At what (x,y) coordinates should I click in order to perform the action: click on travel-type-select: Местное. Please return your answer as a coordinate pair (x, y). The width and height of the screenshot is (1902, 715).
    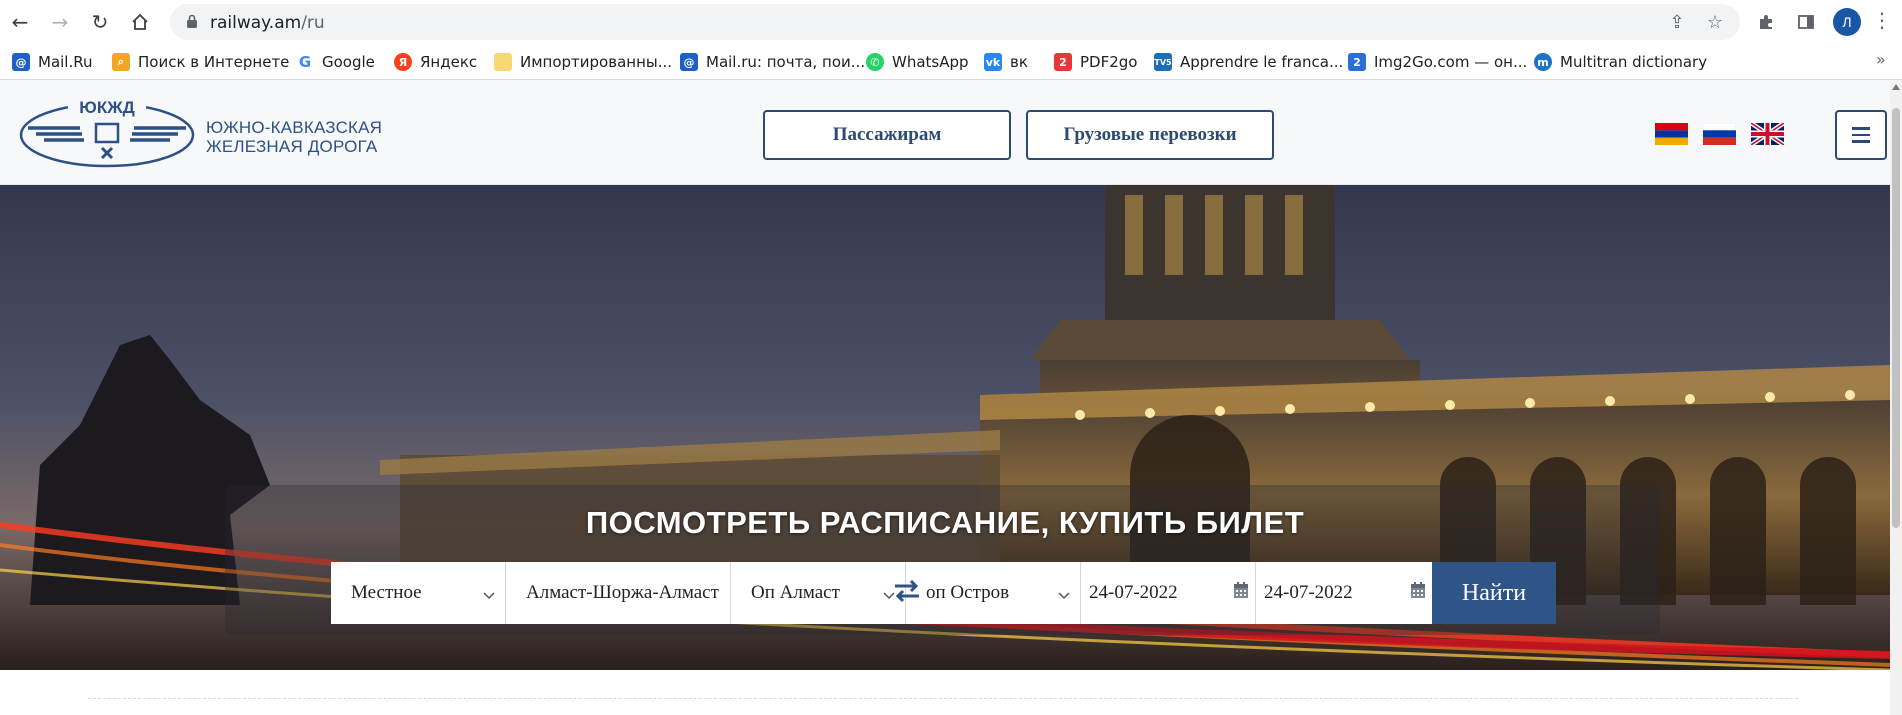
    Looking at the image, I should click on (418, 593).